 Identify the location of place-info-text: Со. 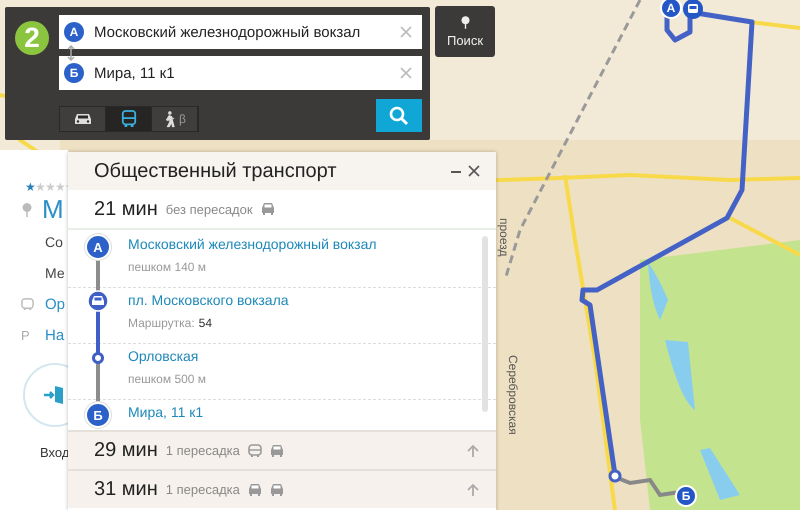
(54, 242).